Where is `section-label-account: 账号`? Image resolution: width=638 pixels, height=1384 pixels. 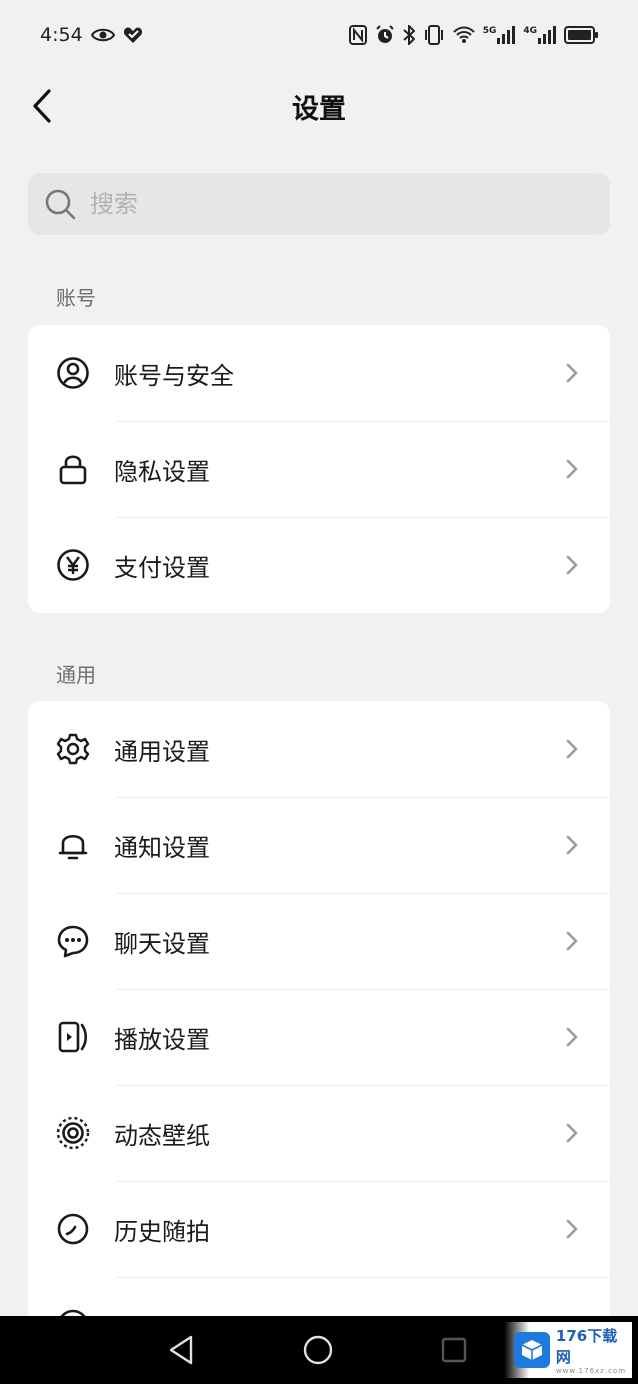 section-label-account: 账号 is located at coordinates (76, 298).